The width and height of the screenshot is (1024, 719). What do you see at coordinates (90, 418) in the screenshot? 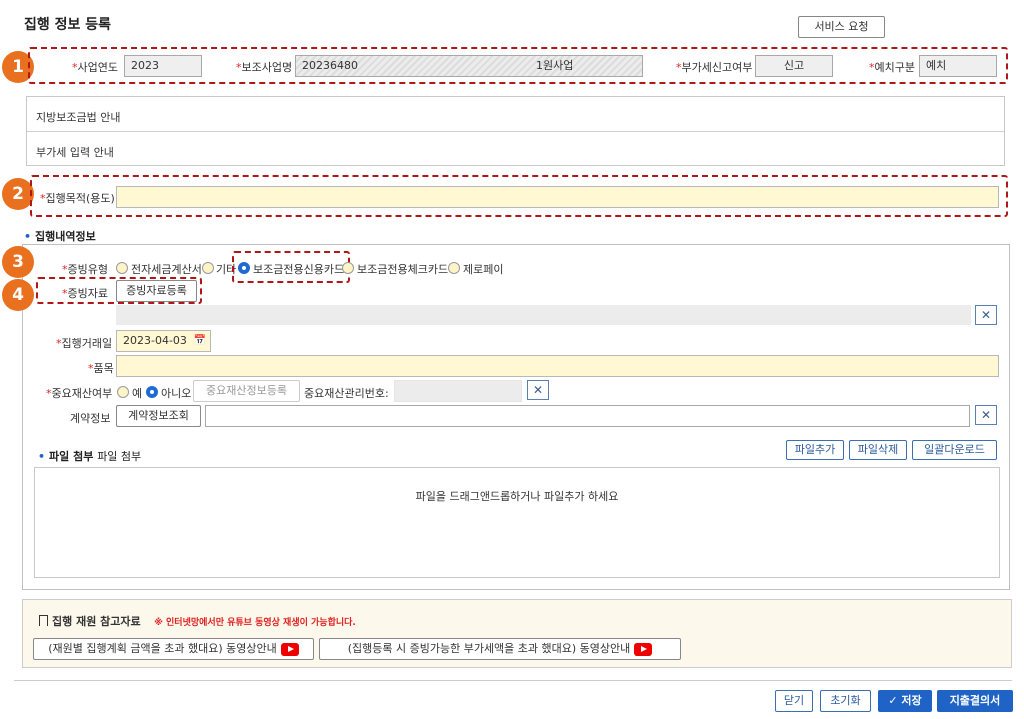
I see `contract-label: 계약정보` at bounding box center [90, 418].